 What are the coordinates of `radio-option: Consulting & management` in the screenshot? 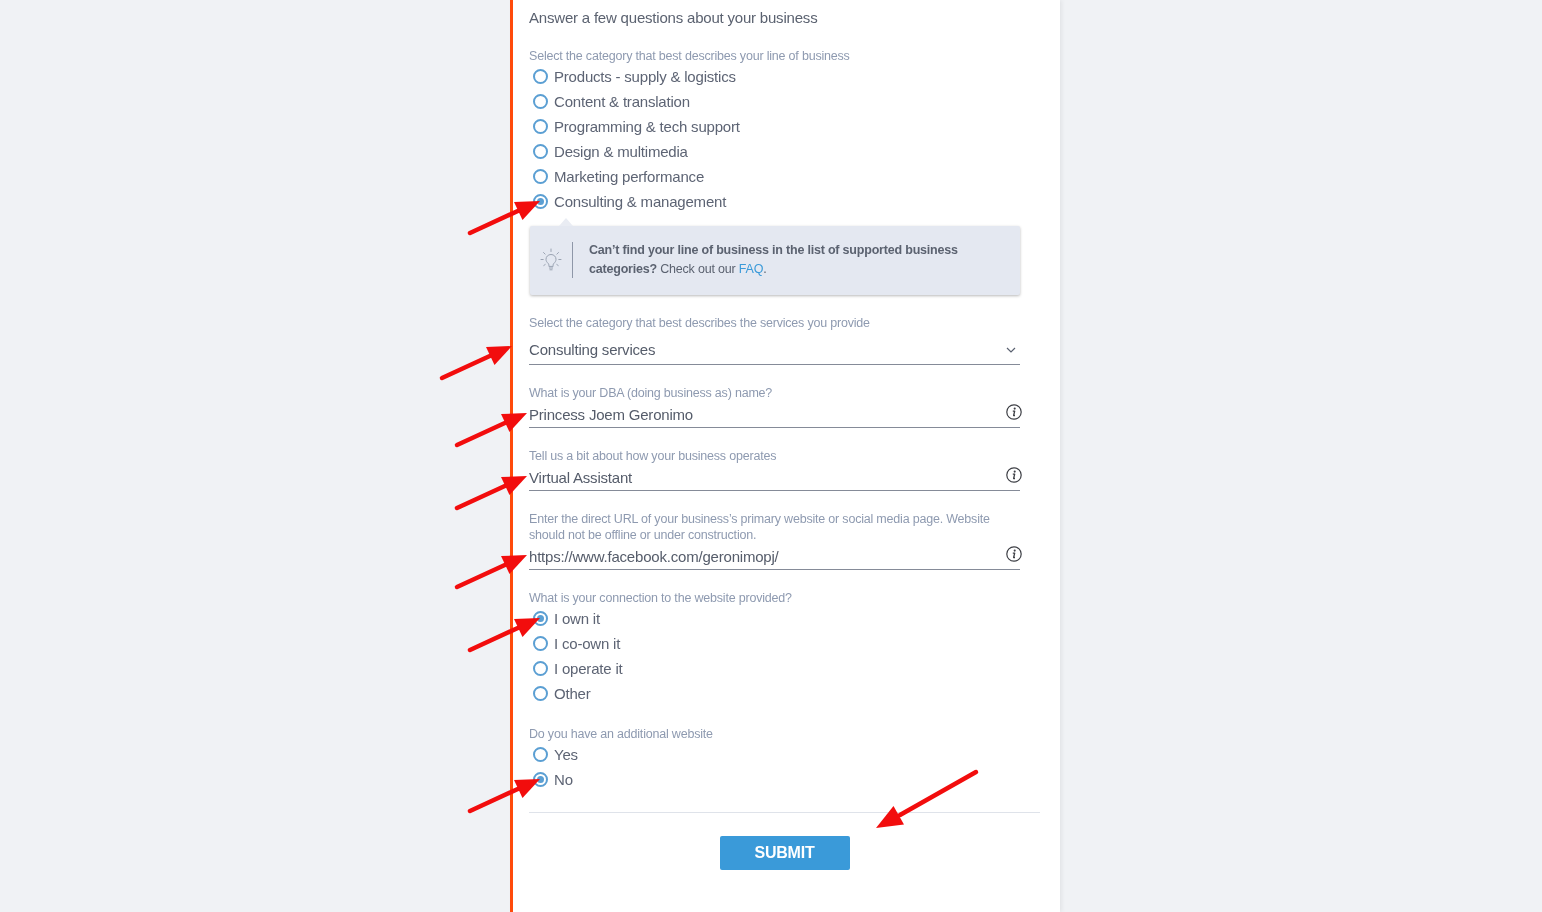 It's located at (630, 201).